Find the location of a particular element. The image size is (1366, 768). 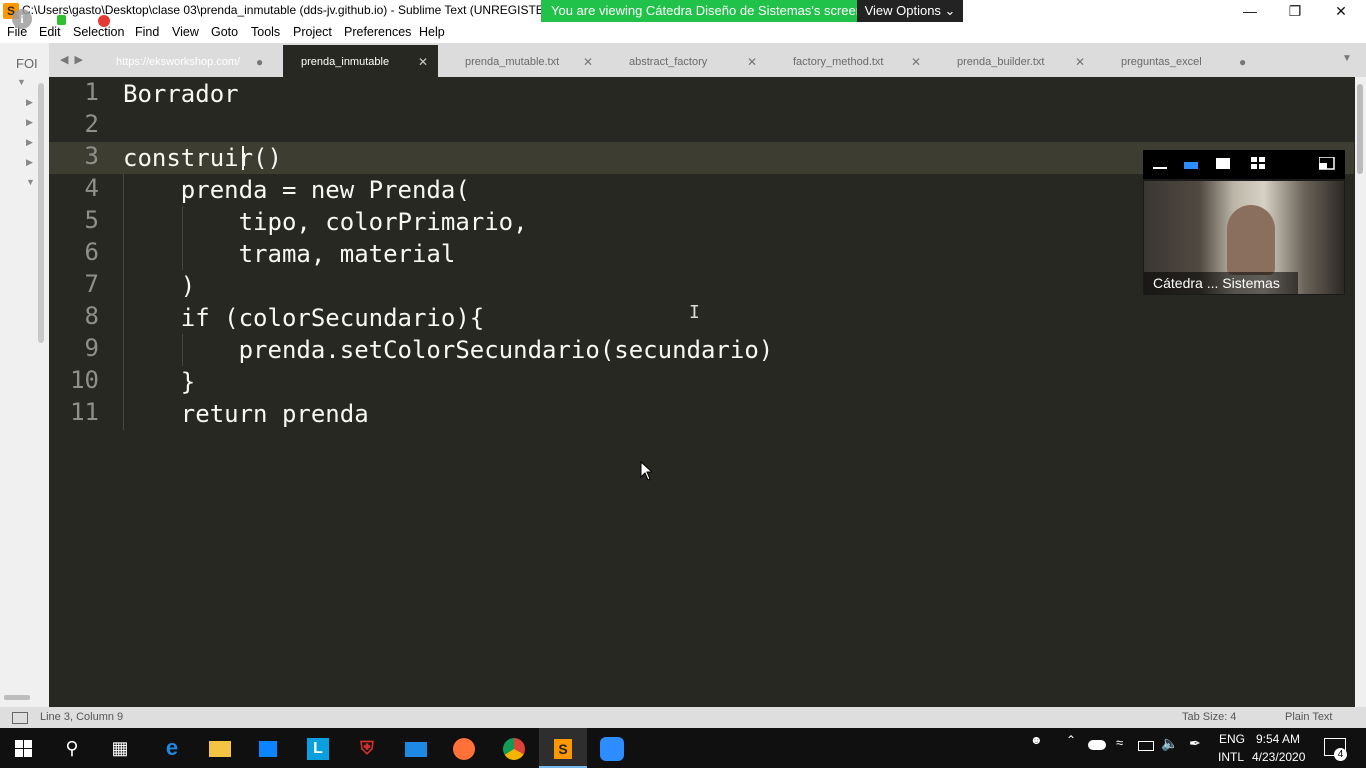

store-icon is located at coordinates (268, 748).